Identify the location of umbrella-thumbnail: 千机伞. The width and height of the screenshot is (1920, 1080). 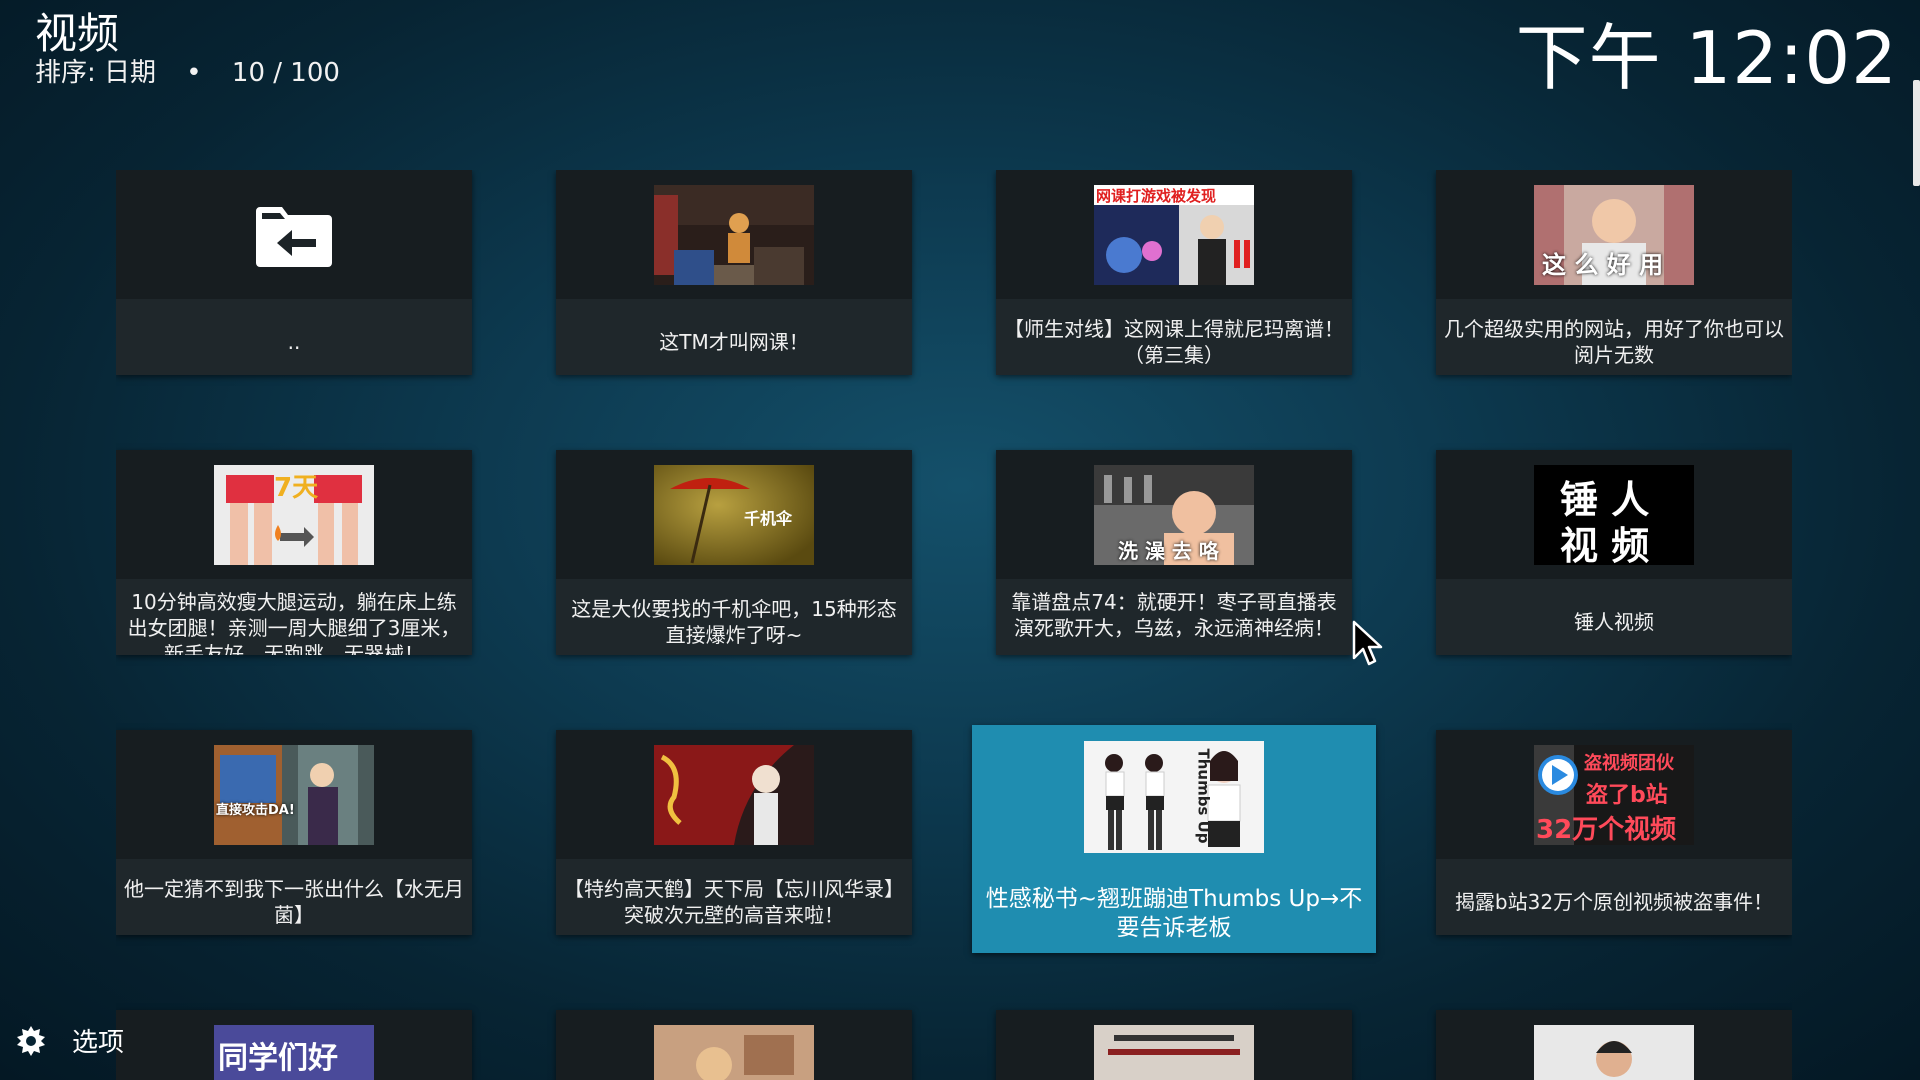
(734, 515).